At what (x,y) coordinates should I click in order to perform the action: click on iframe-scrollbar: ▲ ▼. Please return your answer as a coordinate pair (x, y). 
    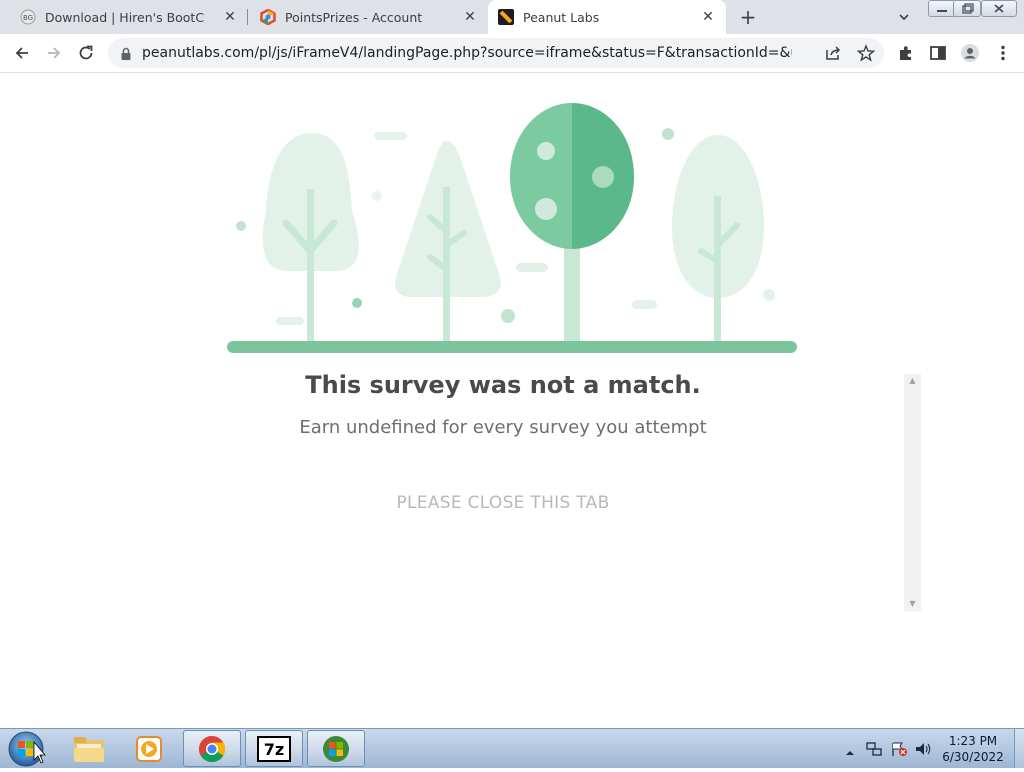
    Looking at the image, I should click on (912, 492).